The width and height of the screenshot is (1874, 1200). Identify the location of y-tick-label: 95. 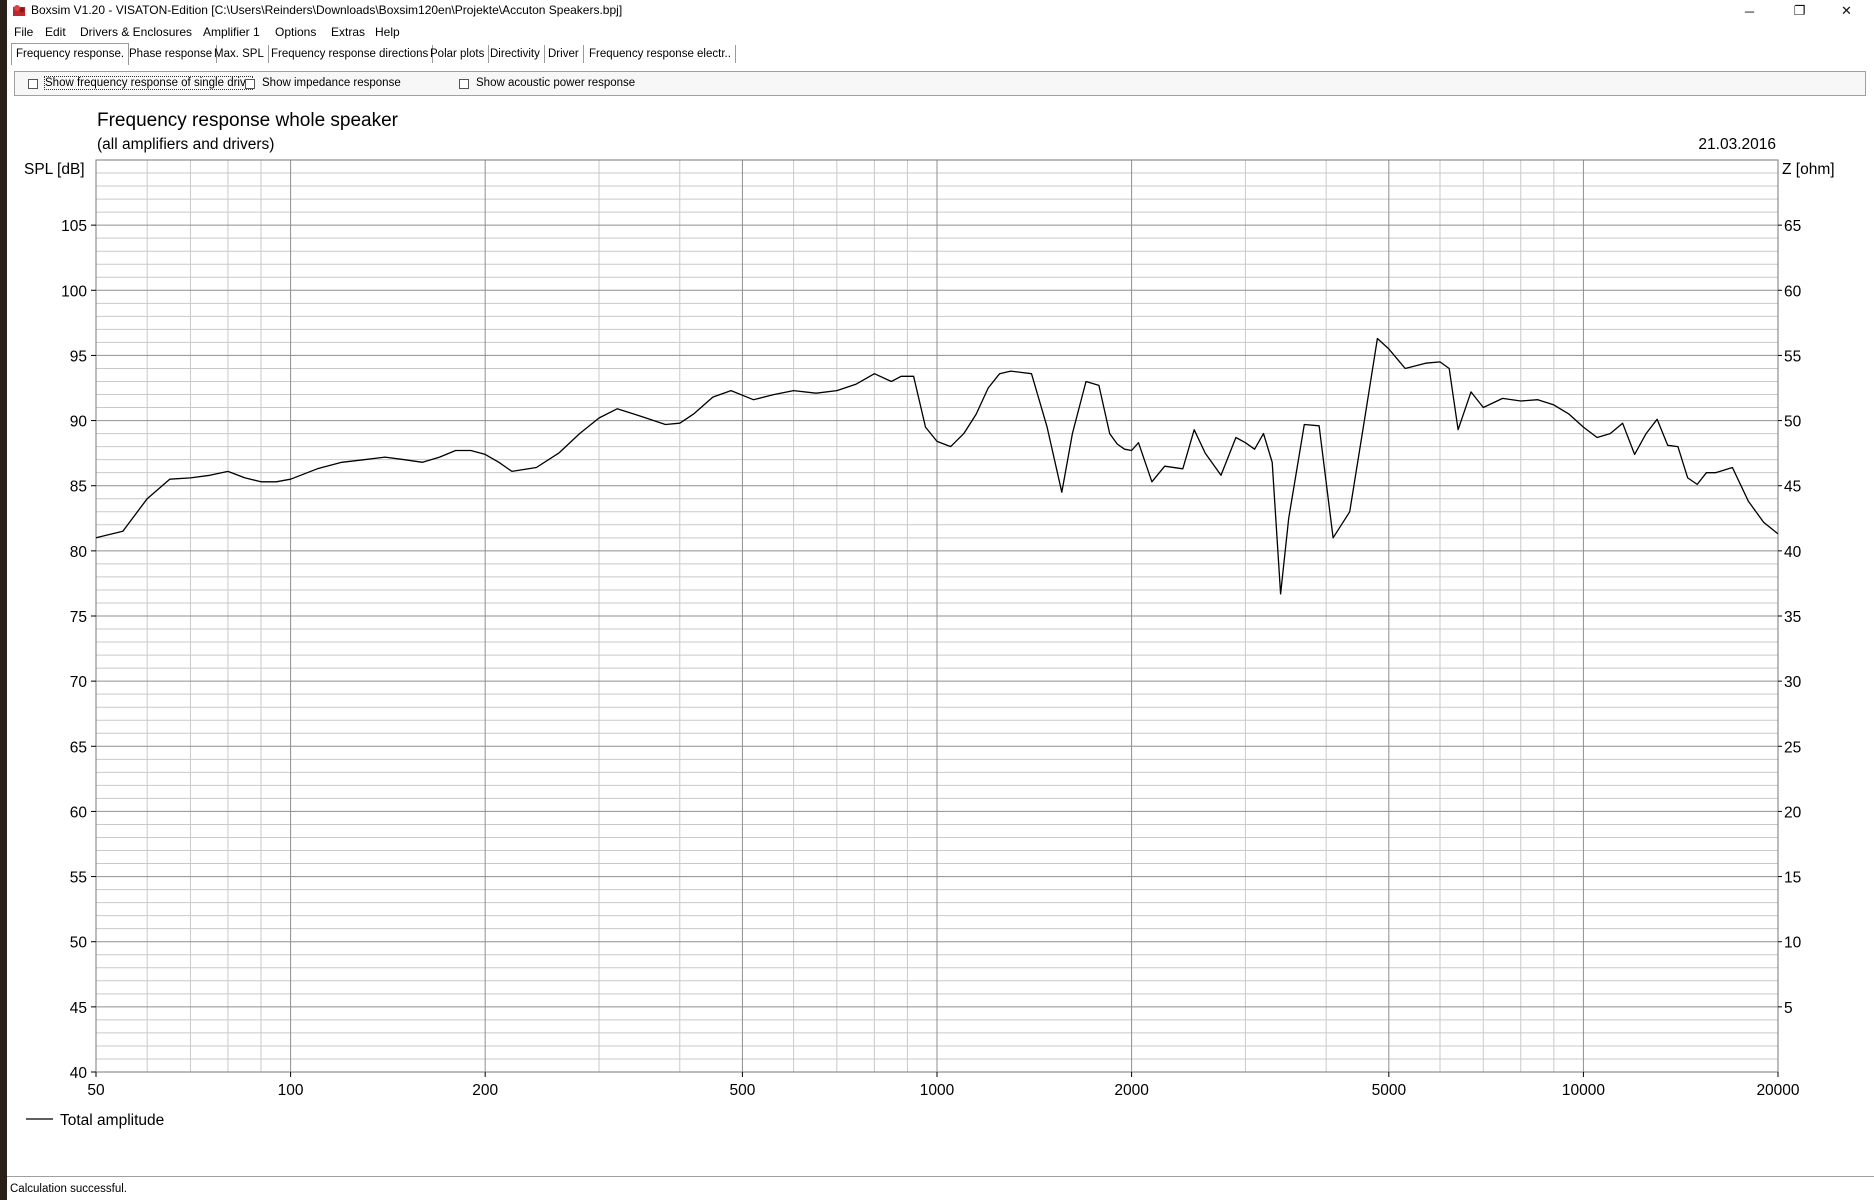
(78, 356).